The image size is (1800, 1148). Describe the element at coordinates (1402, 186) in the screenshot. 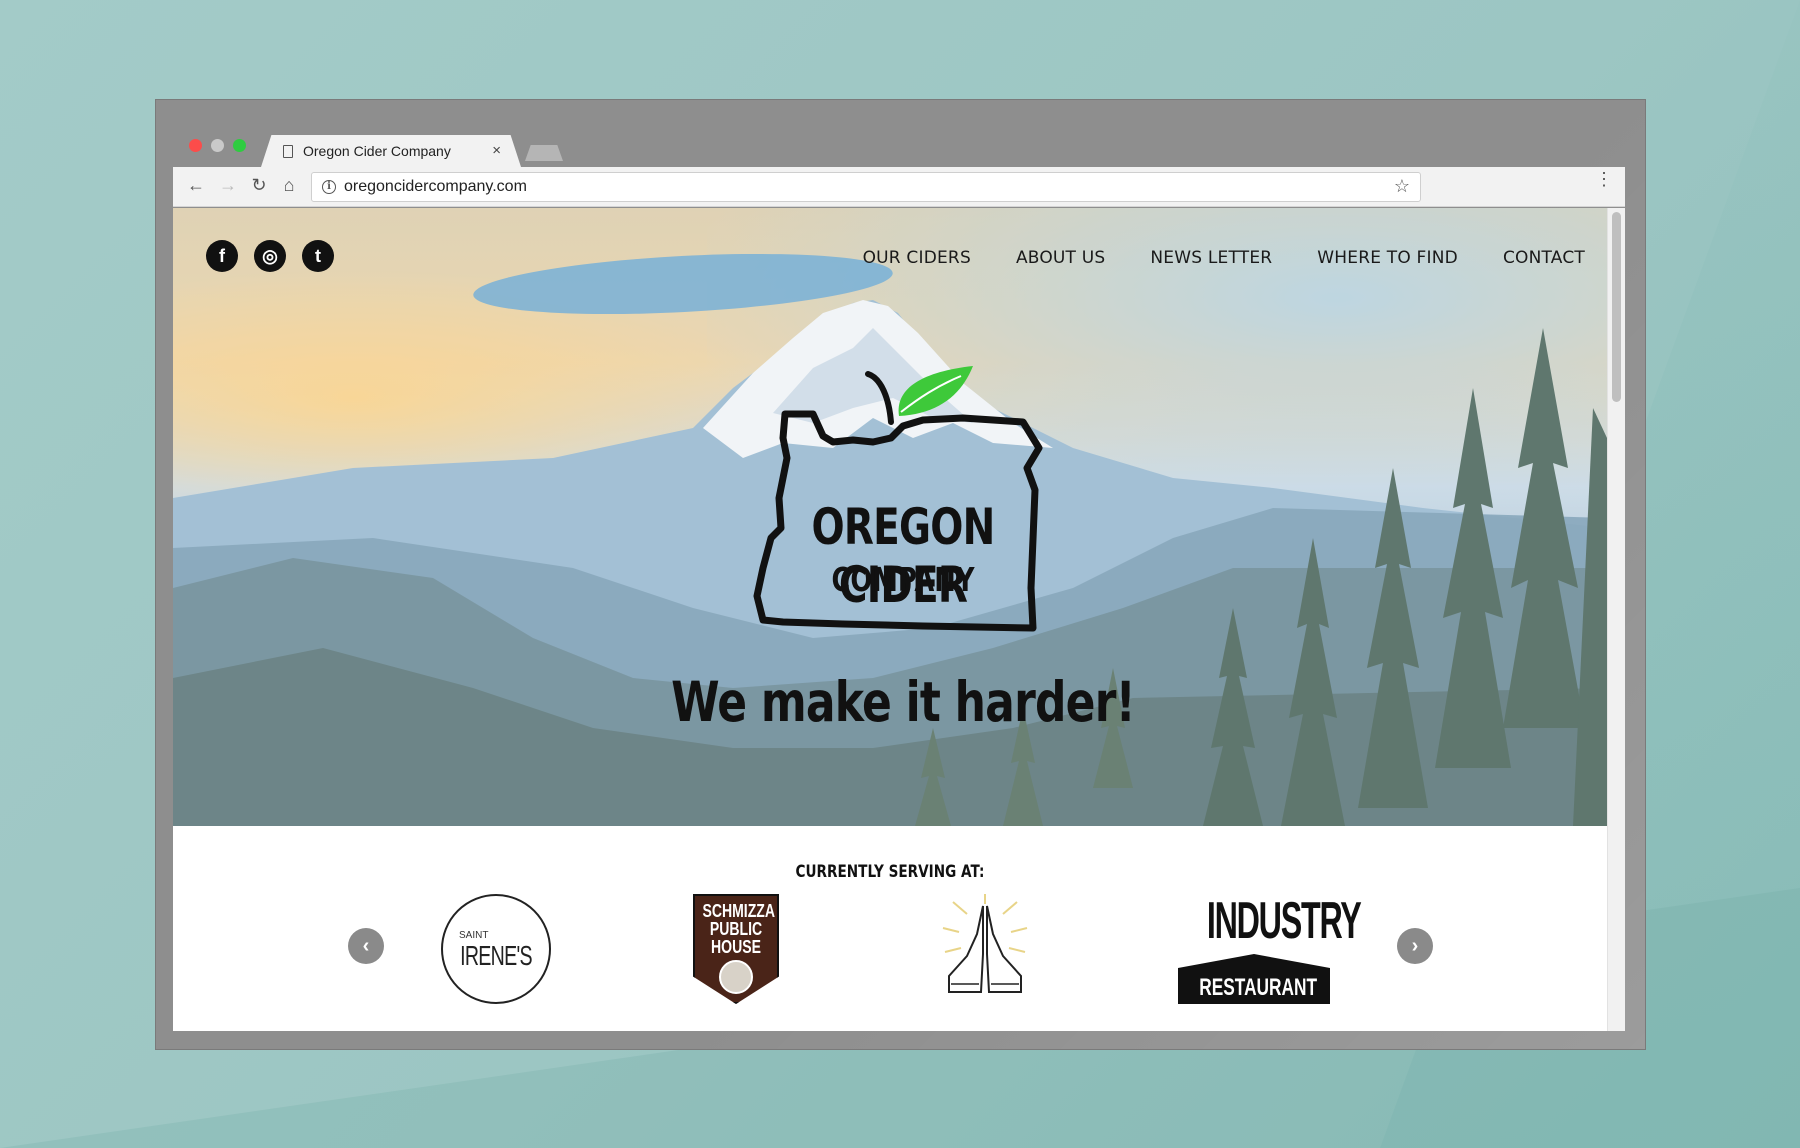

I see `bookmark-star-icon: ☆` at that location.